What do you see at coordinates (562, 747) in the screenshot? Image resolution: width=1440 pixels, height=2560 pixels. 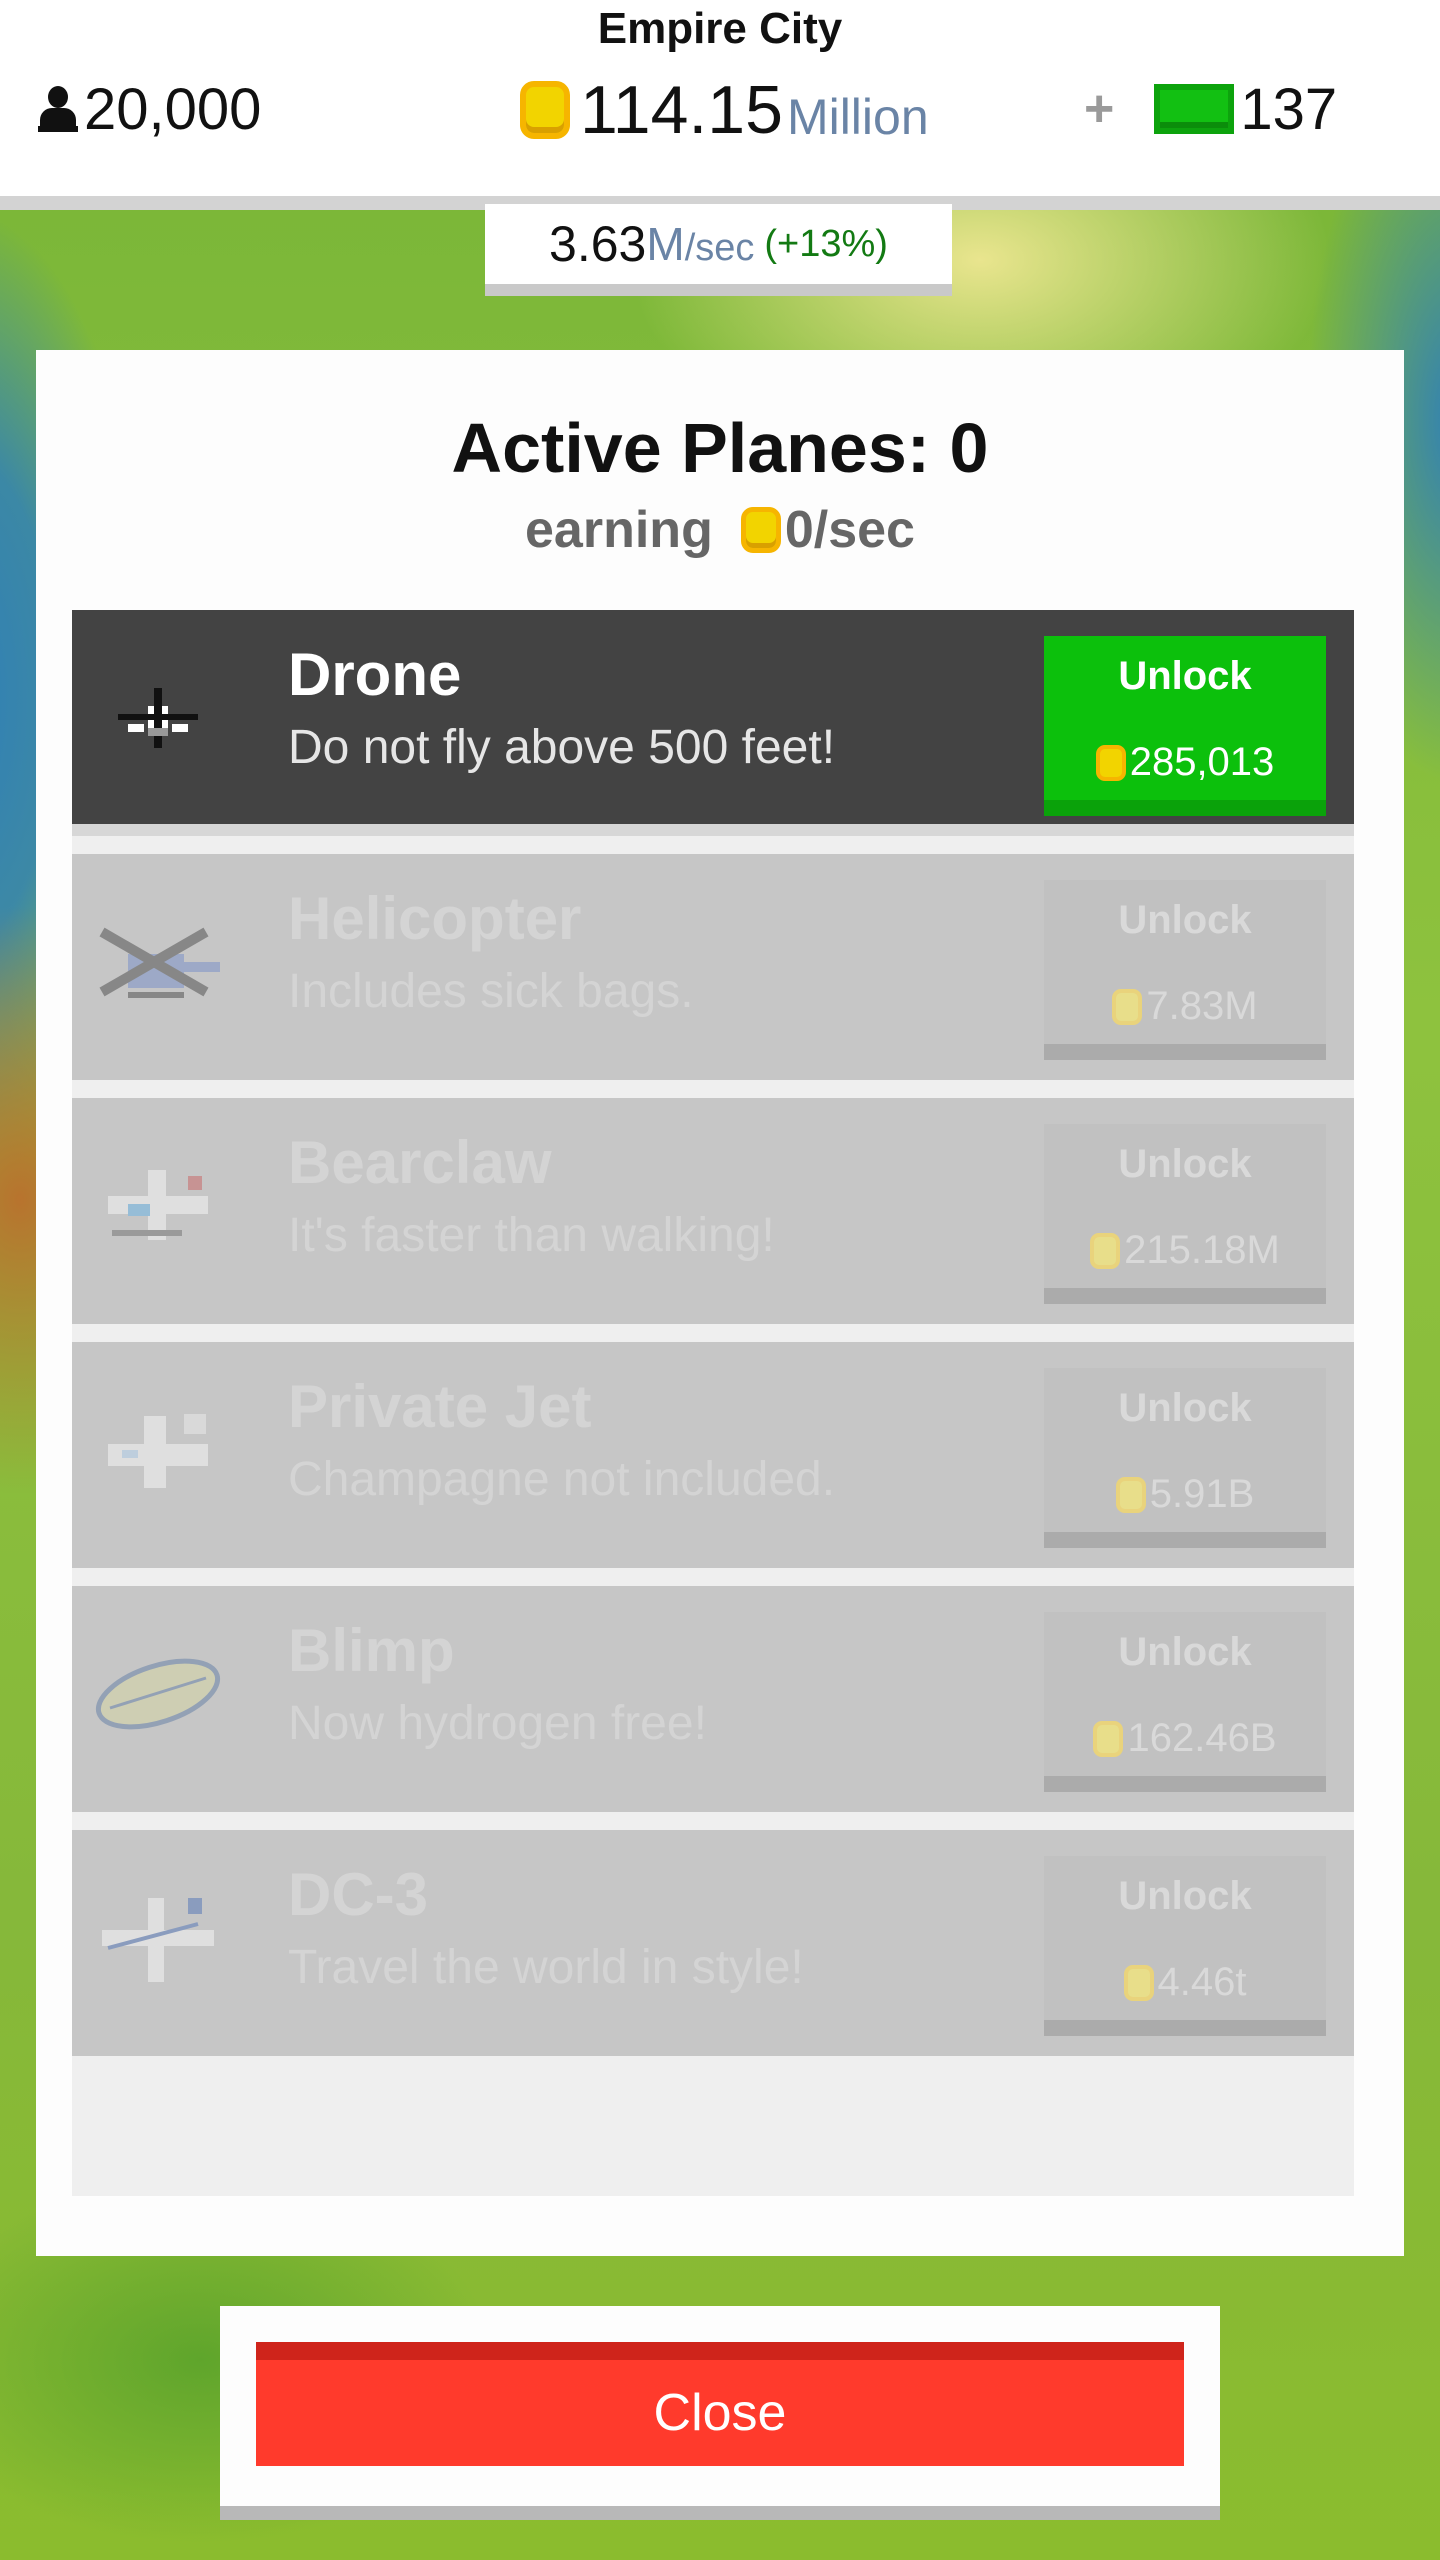 I see `plane-description: Do not fly above 500 feet!` at bounding box center [562, 747].